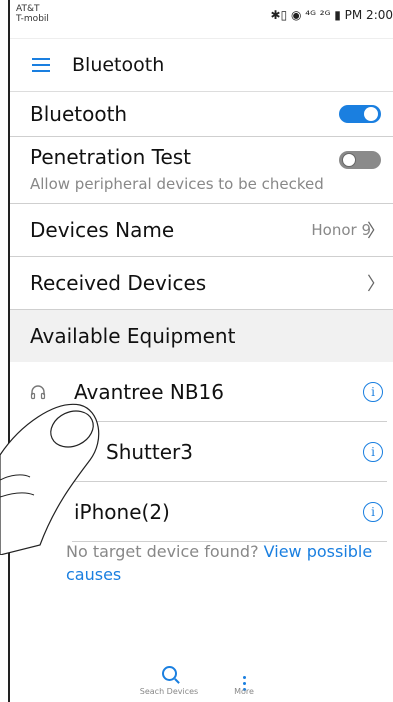 The height and width of the screenshot is (702, 393). What do you see at coordinates (102, 230) in the screenshot?
I see `devices-name-label: Devices Name` at bounding box center [102, 230].